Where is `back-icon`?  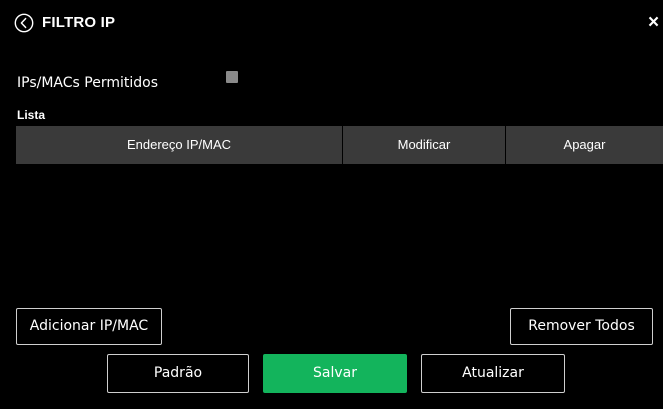
back-icon is located at coordinates (24, 23).